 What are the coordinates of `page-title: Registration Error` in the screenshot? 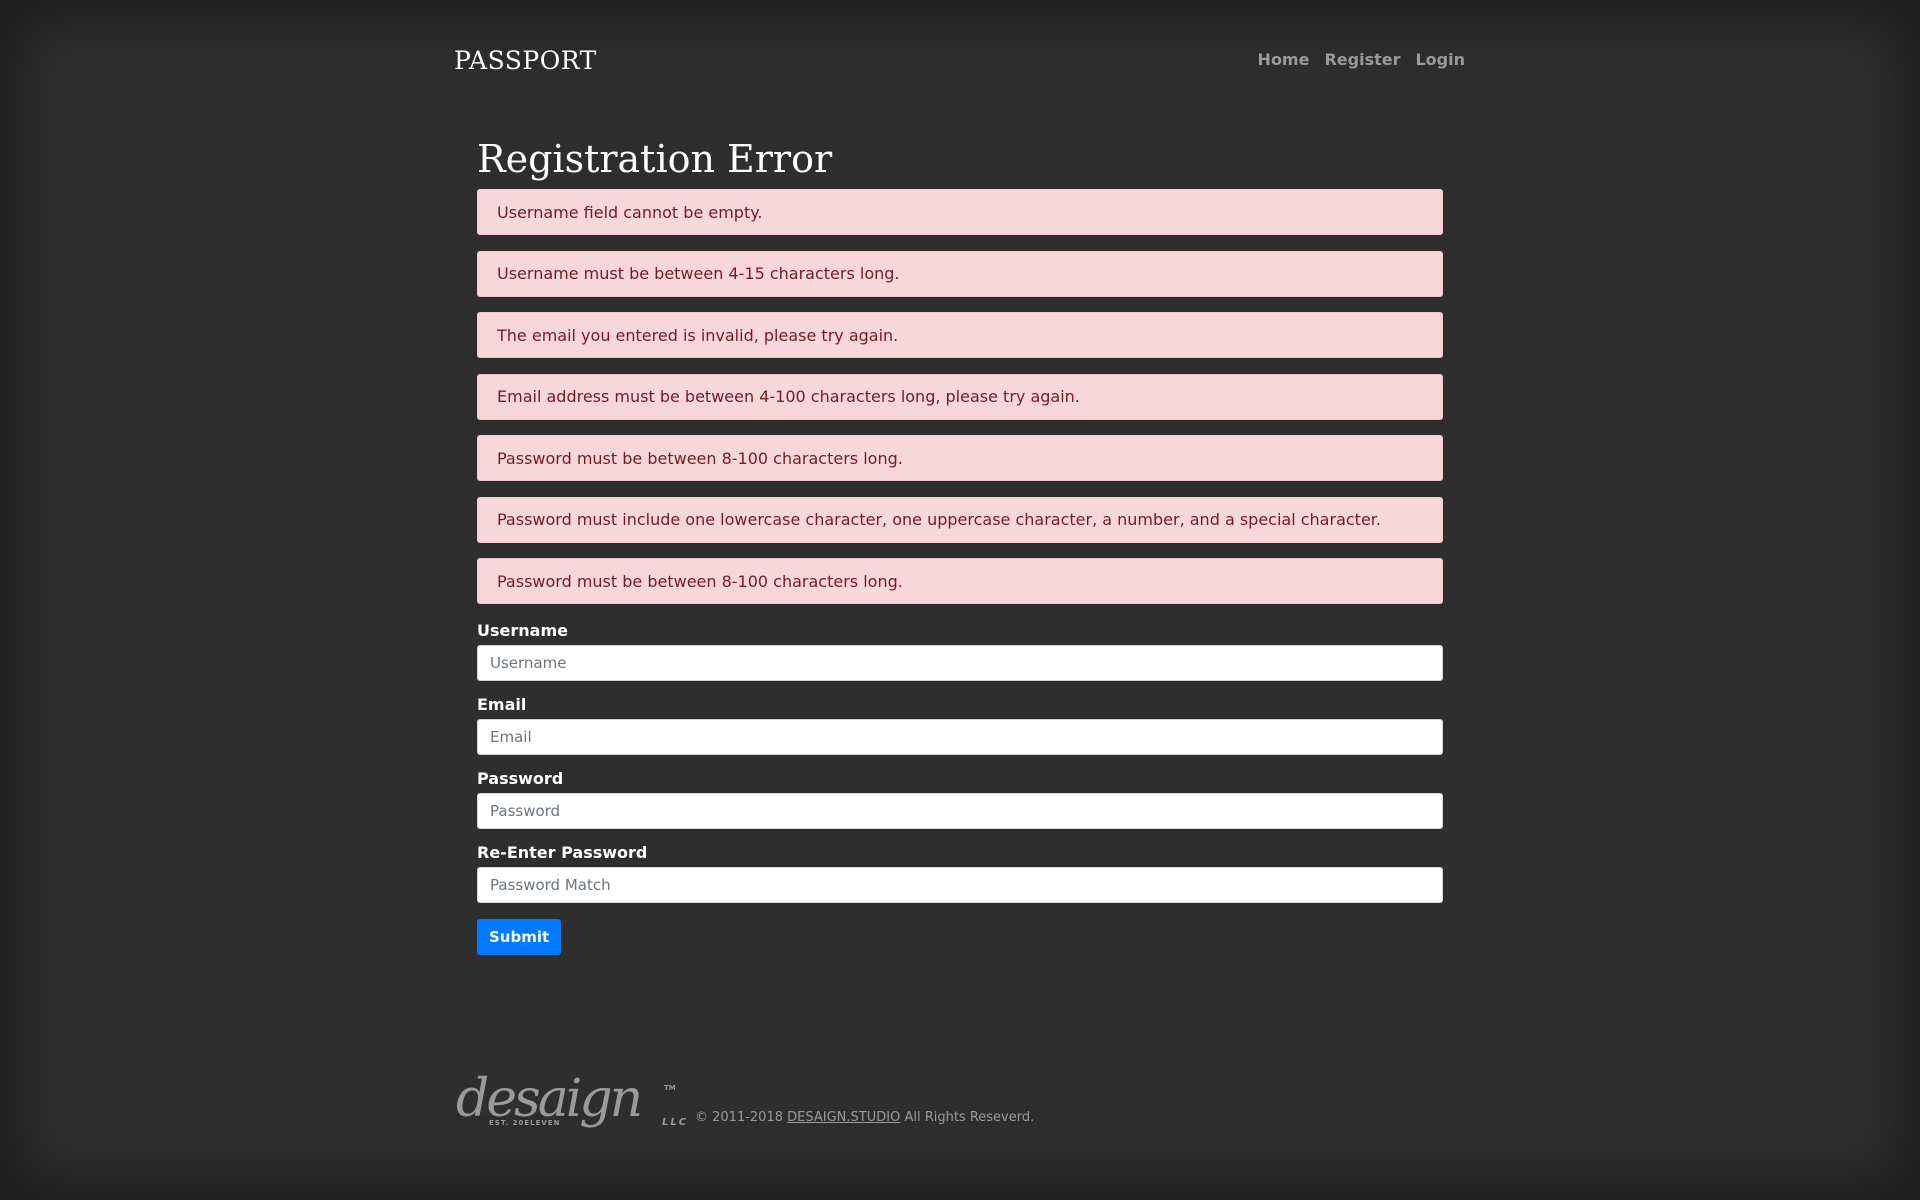 It's located at (655, 159).